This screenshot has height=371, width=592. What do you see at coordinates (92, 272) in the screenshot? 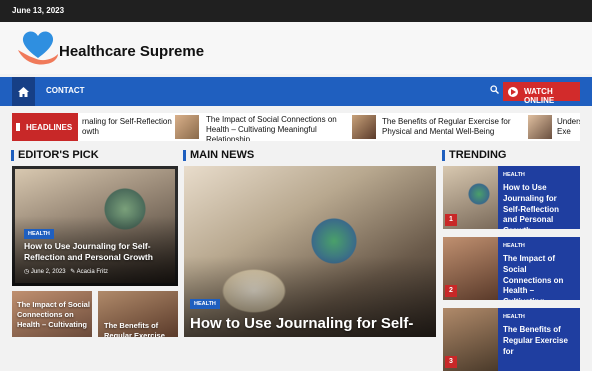
I see `article-author: Acacia Fritz` at bounding box center [92, 272].